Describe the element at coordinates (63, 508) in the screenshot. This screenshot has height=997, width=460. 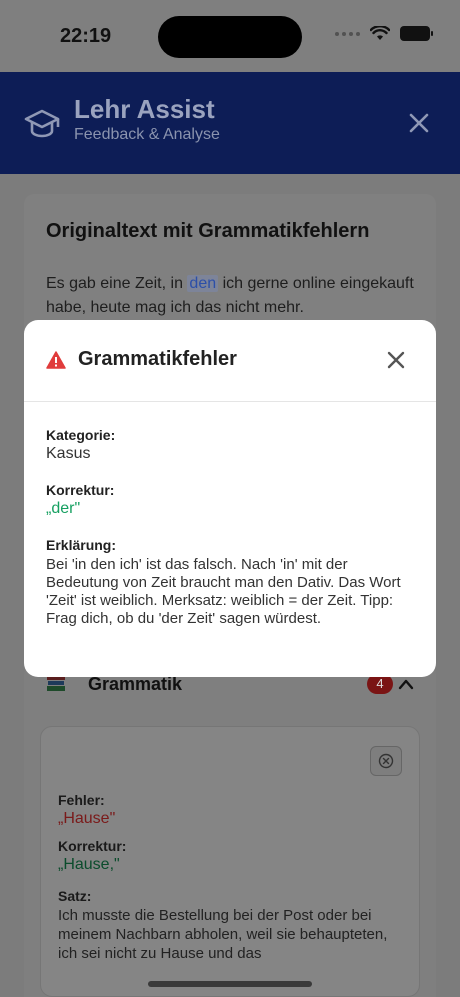
I see `correction-value: „der"` at that location.